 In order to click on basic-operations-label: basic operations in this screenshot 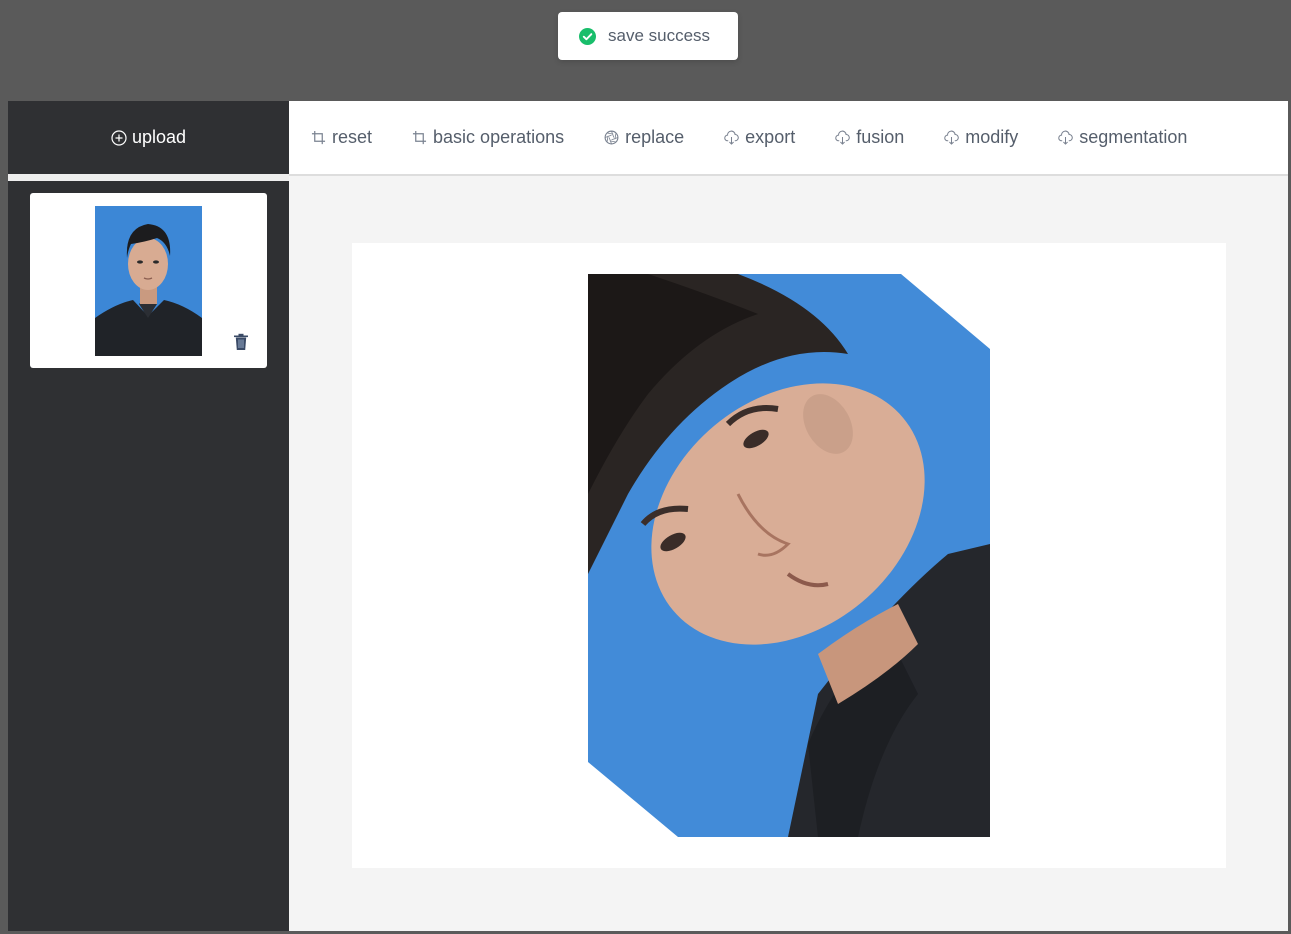, I will do `click(499, 137)`.